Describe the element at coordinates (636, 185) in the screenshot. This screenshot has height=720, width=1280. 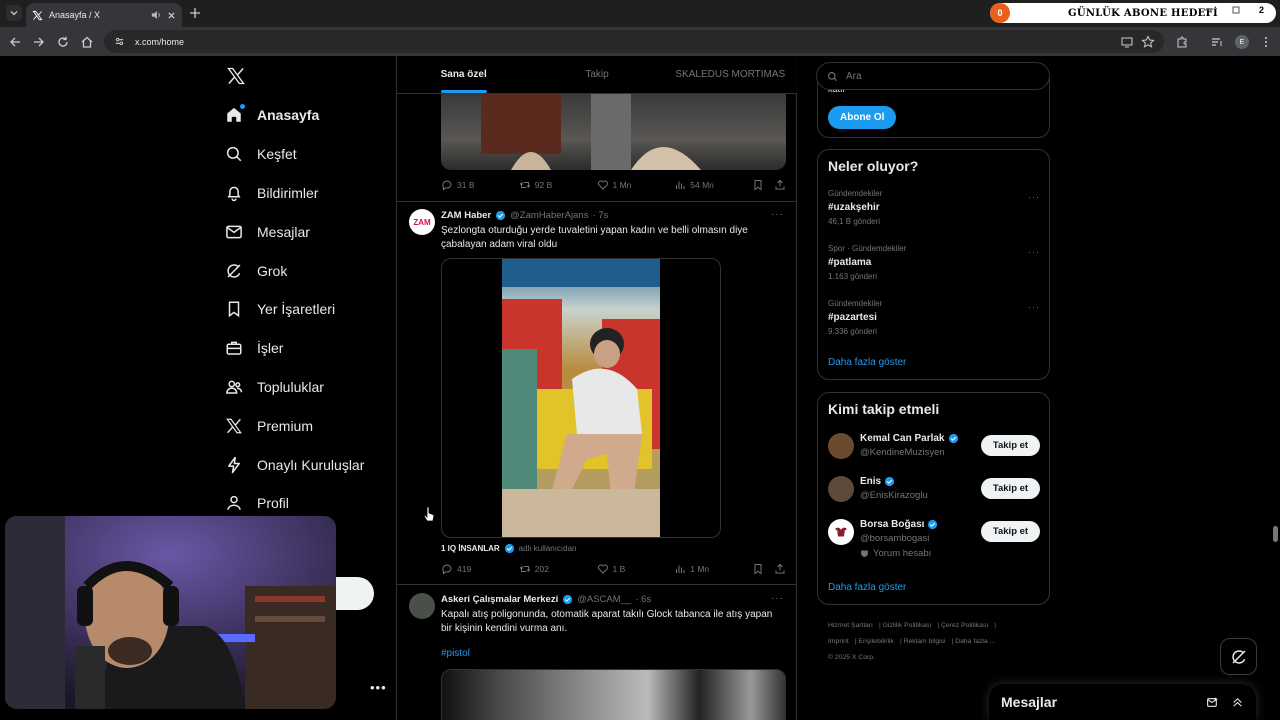
I see `like-button: 1 Mn` at that location.